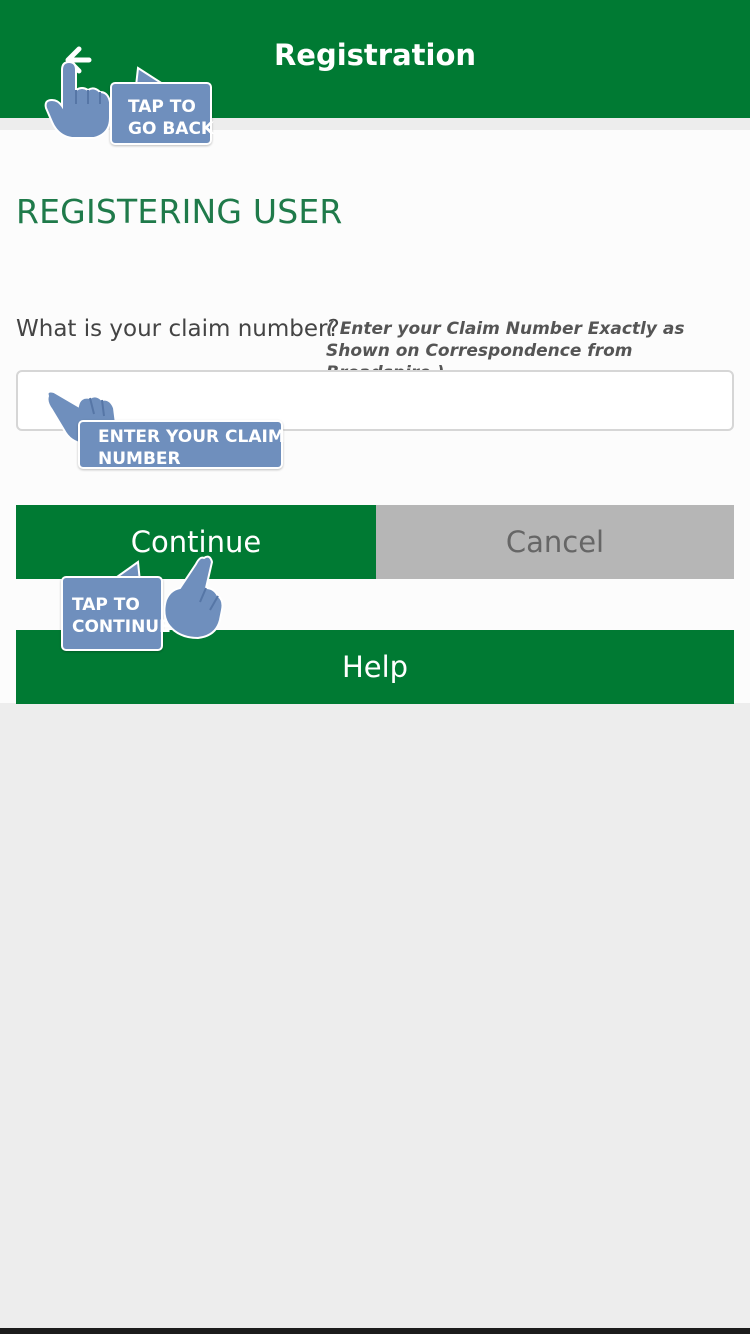 The width and height of the screenshot is (750, 1334). What do you see at coordinates (121, 627) in the screenshot?
I see `callout-text-line: CONTINUE` at bounding box center [121, 627].